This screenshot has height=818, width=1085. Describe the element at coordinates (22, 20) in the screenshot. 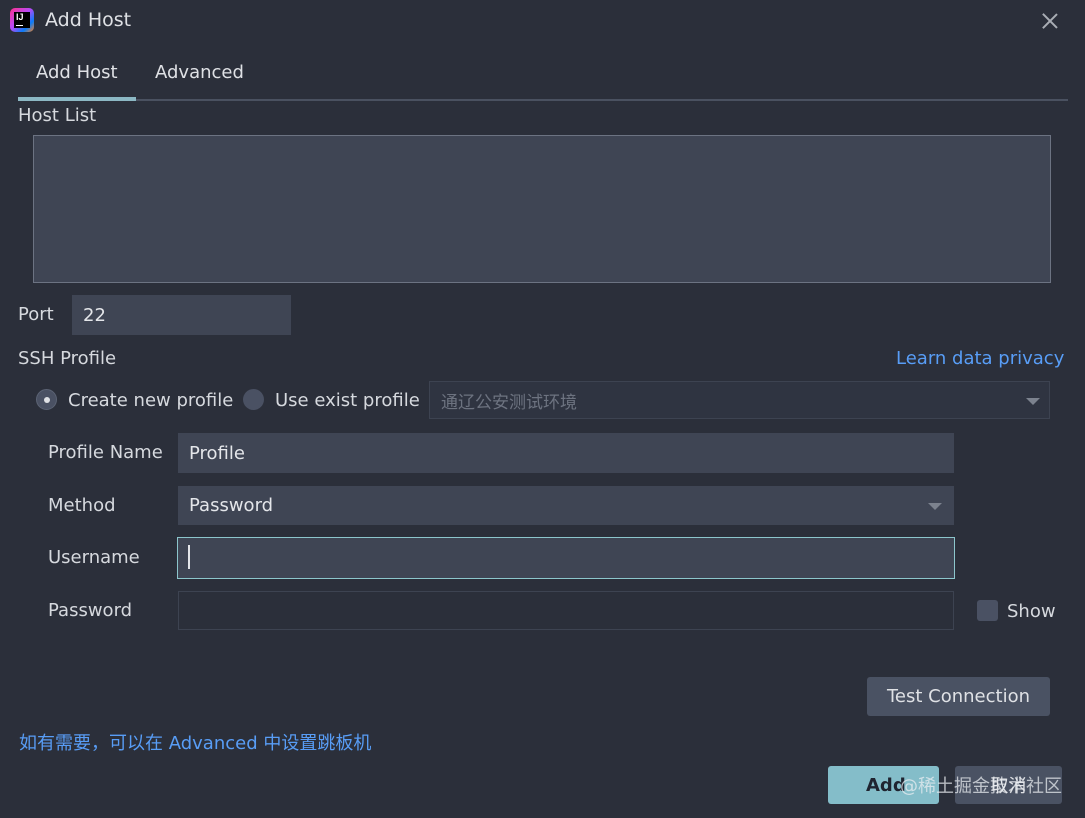

I see `intellij-idea-icon: IJ` at that location.